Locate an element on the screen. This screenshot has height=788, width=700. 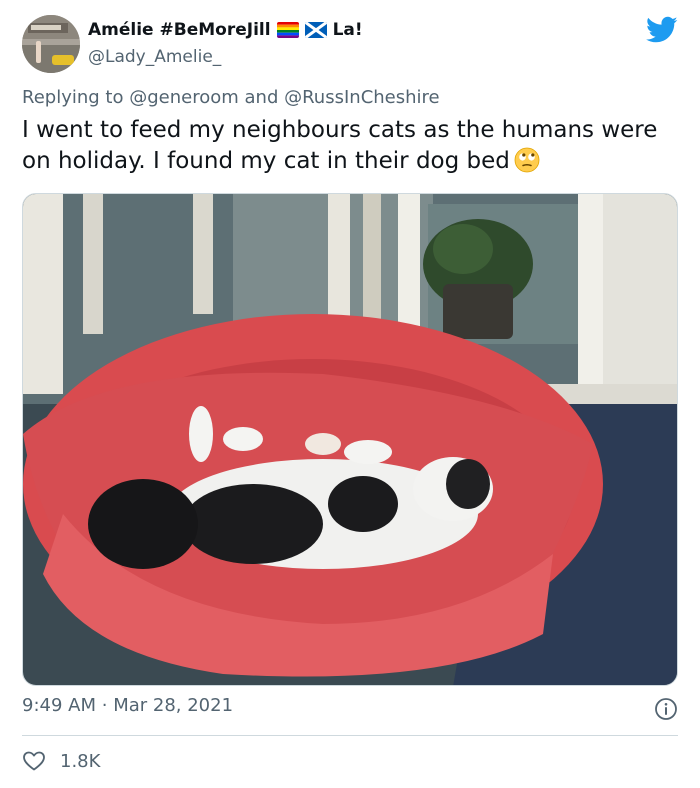
scotland-flag-icon is located at coordinates (315, 30).